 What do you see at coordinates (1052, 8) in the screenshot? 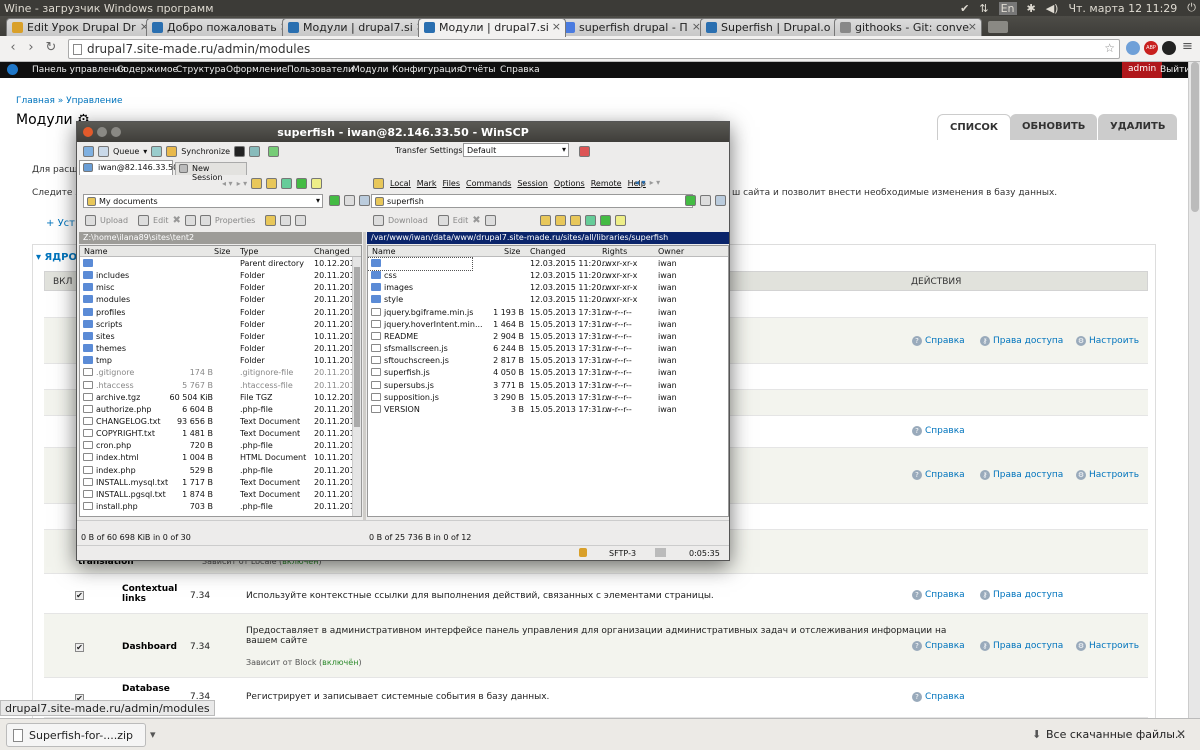
I see `volume-icon: ◀)` at bounding box center [1052, 8].